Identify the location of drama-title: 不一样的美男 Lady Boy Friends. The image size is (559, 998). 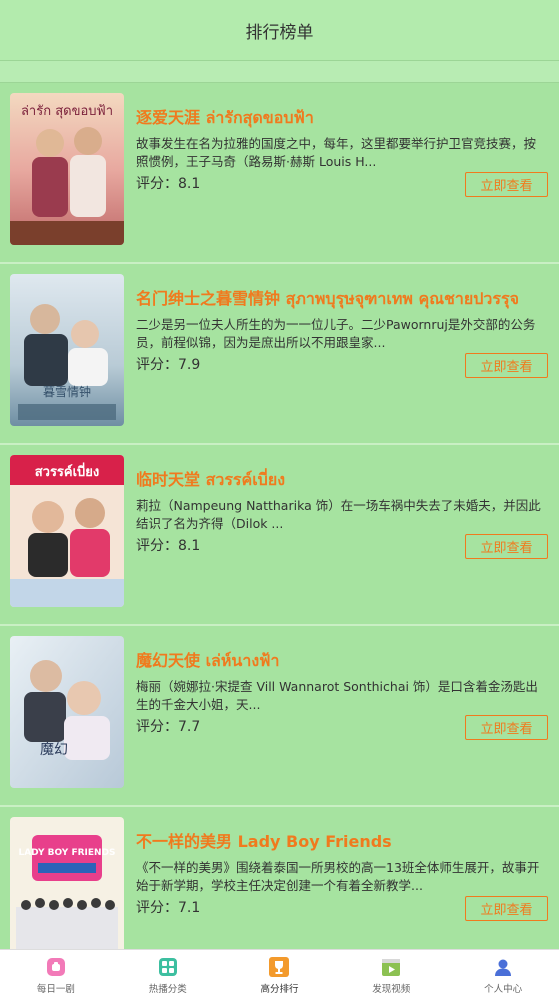
(343, 840).